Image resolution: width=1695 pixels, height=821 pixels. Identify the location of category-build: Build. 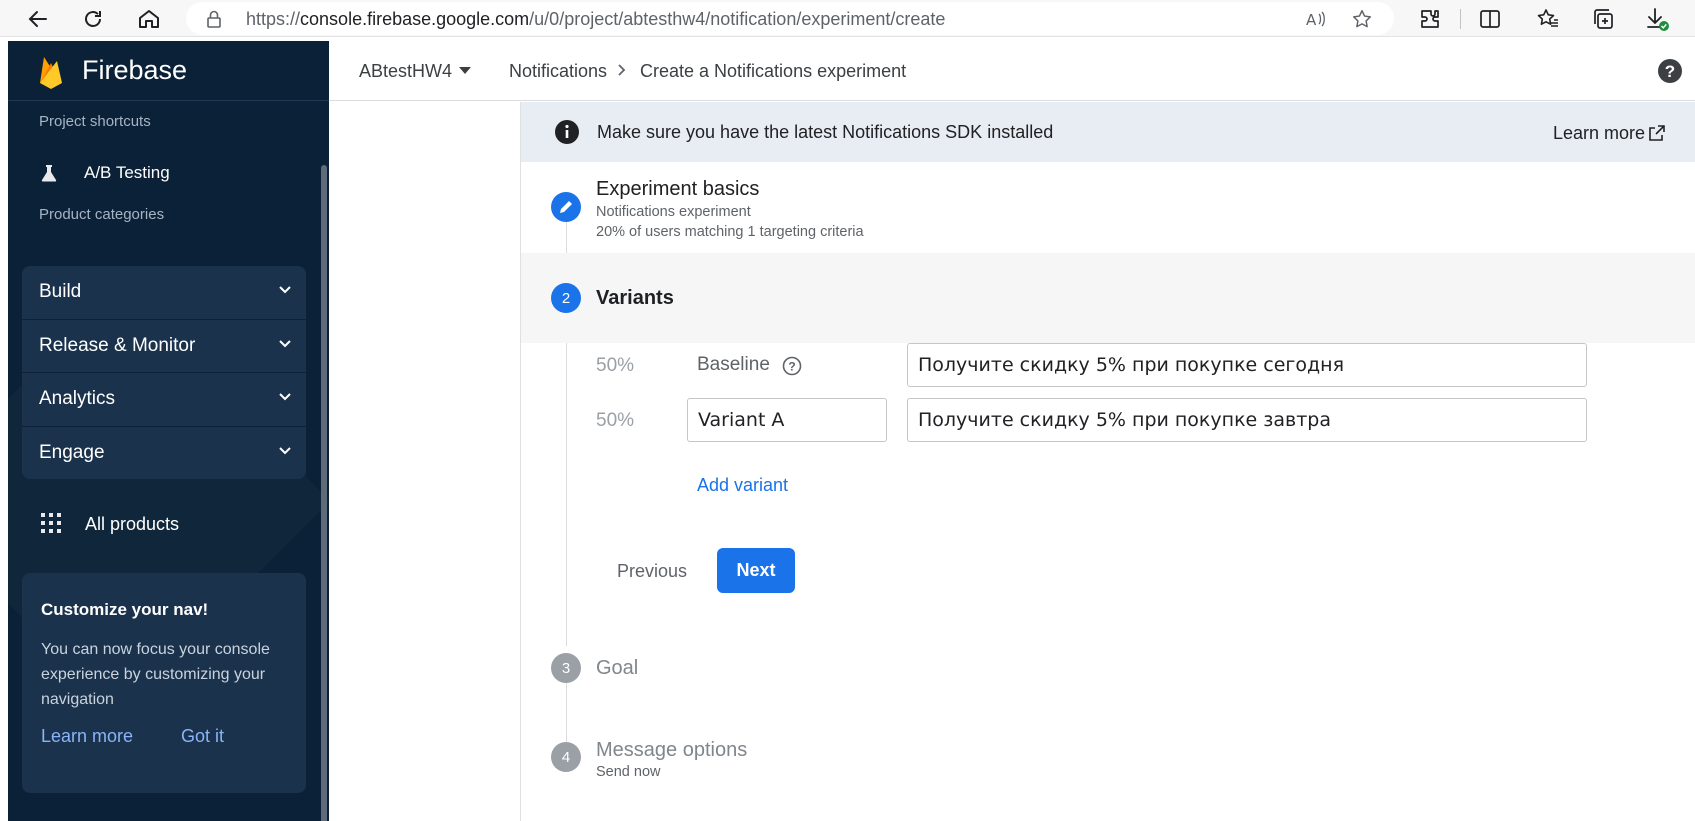
(164, 293).